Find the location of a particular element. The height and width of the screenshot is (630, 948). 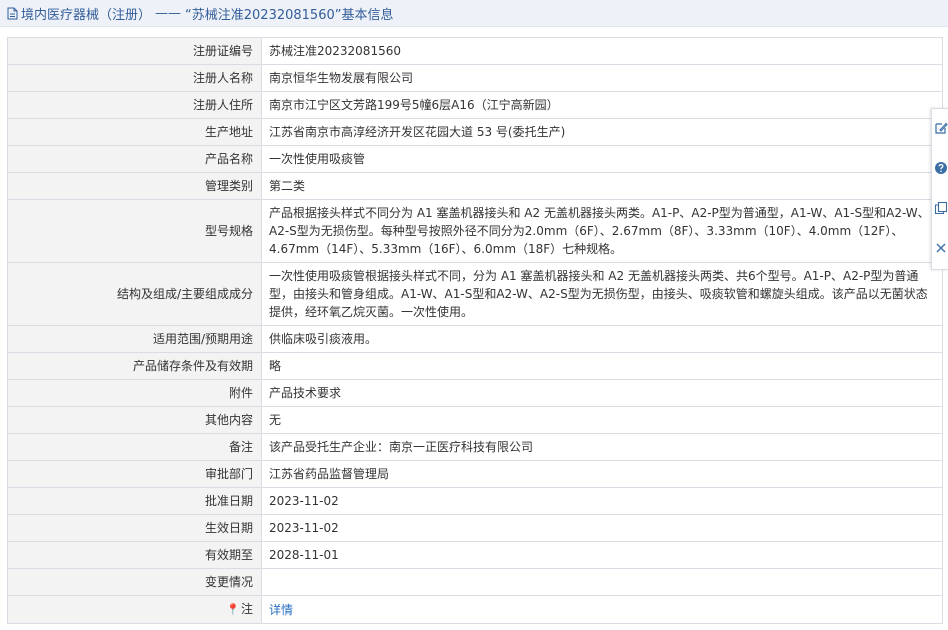

close-icon is located at coordinates (941, 248).